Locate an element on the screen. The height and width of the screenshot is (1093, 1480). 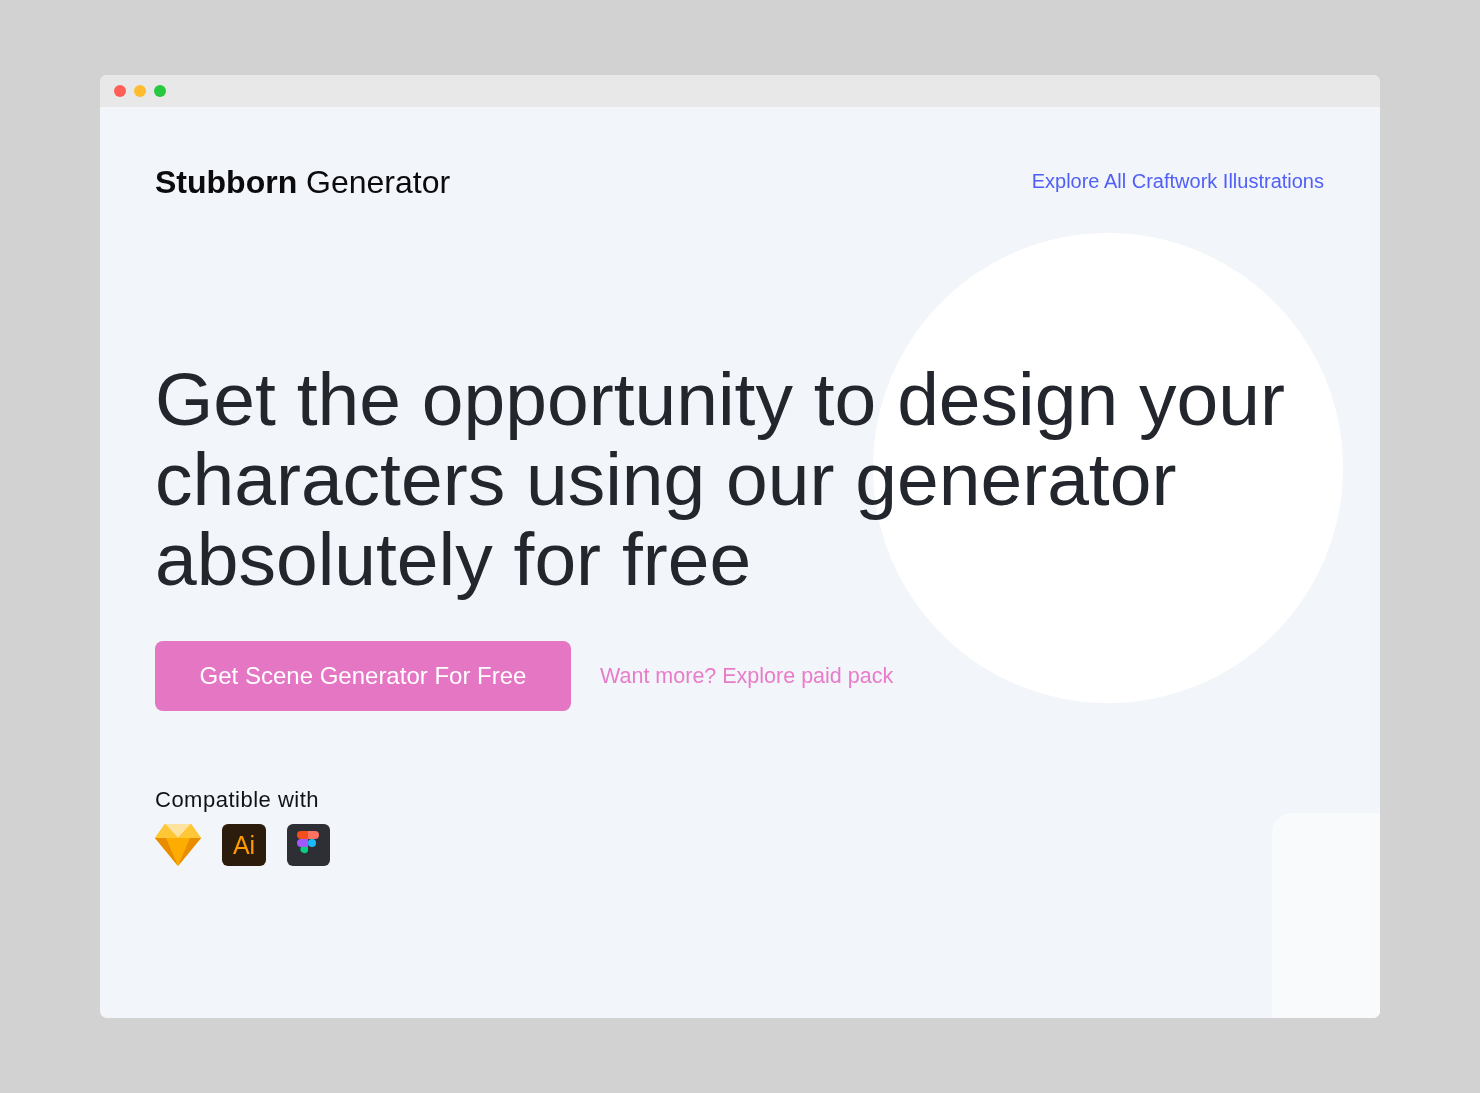
paid-pack-link: Want more? Explore paid pack is located at coordinates (747, 676).